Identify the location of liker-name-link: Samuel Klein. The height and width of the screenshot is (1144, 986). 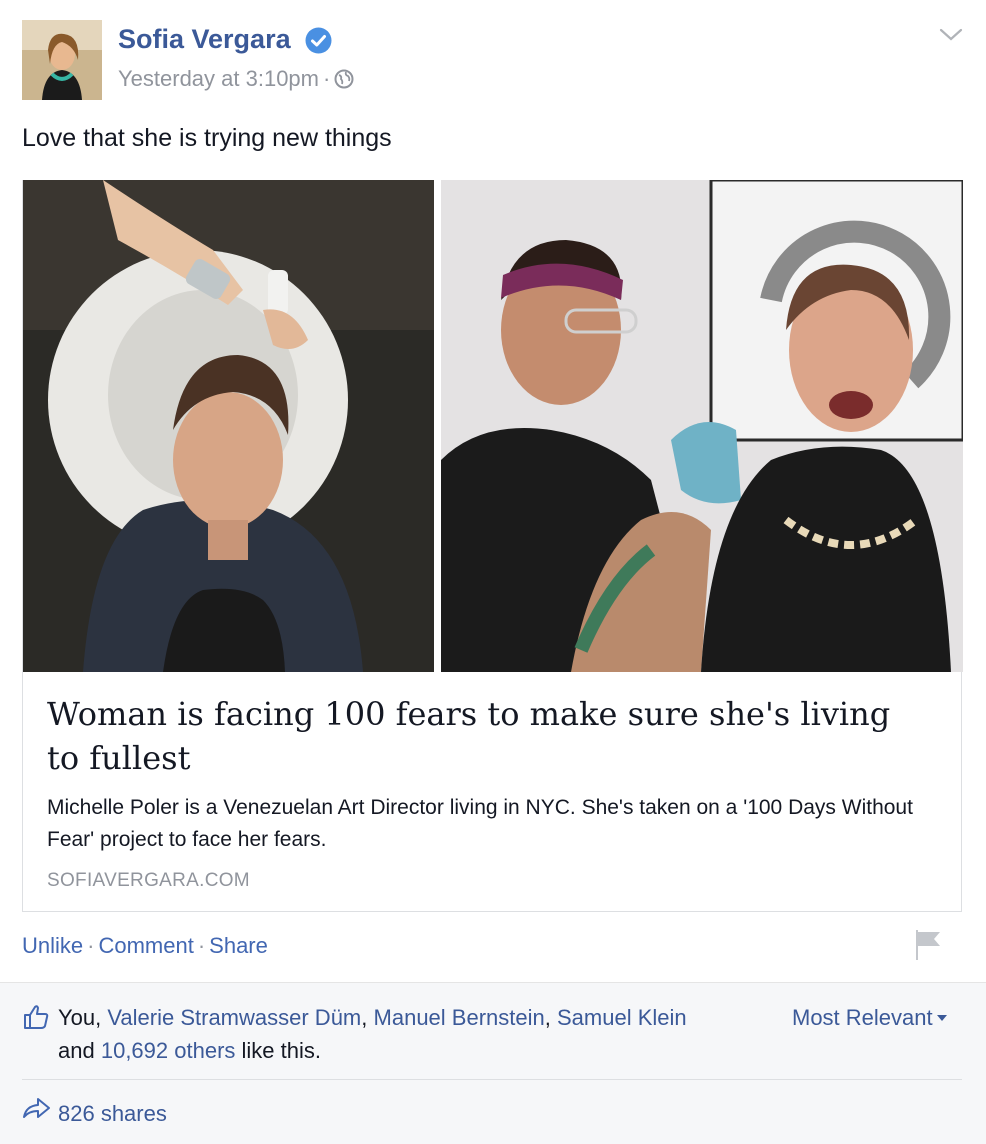
(622, 1017).